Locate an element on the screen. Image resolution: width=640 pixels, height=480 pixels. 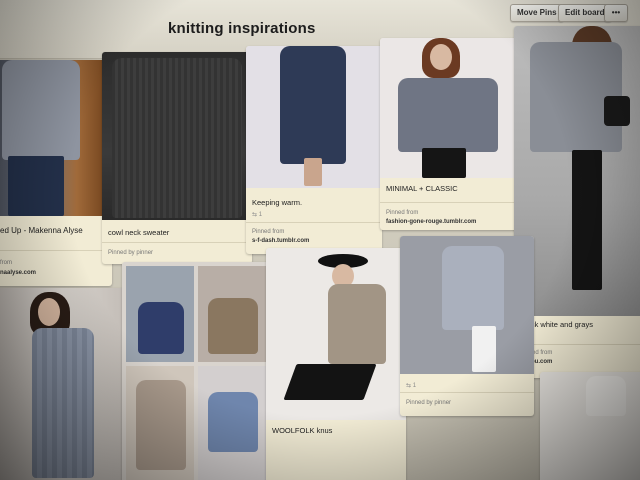
pin-caption: ed Up - Makenna Alyse is located at coordinates (41, 230).